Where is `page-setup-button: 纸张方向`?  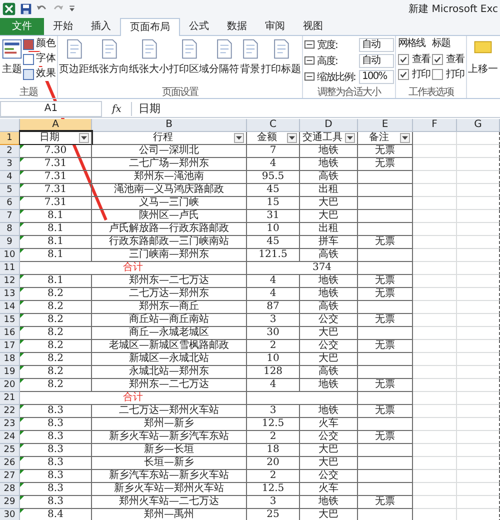 page-setup-button: 纸张方向 is located at coordinates (109, 56).